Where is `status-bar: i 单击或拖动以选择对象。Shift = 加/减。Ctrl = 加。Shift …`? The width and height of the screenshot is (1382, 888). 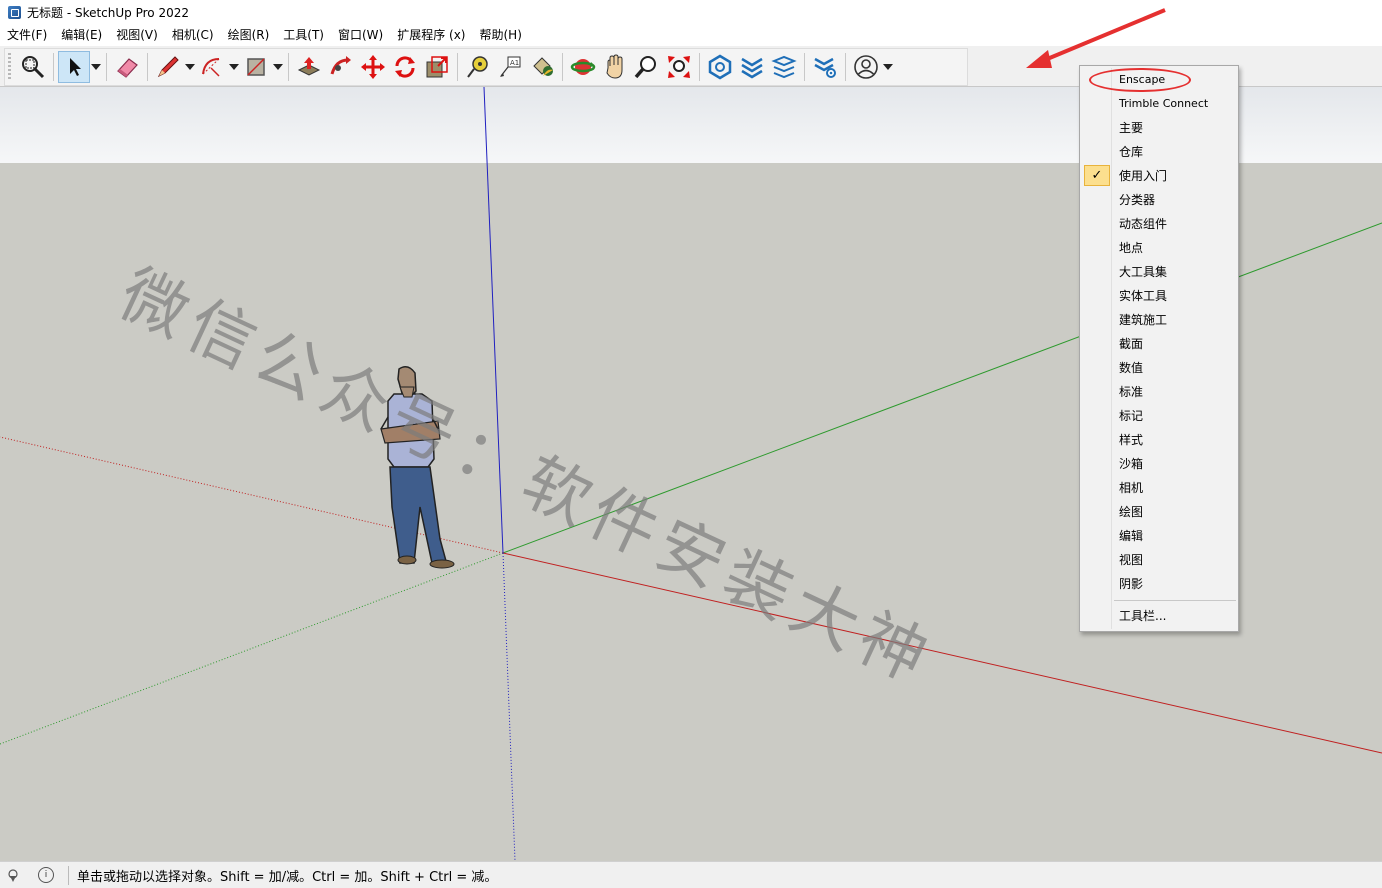 status-bar: i 单击或拖动以选择对象。Shift = 加/减。Ctrl = 加。Shift … is located at coordinates (691, 874).